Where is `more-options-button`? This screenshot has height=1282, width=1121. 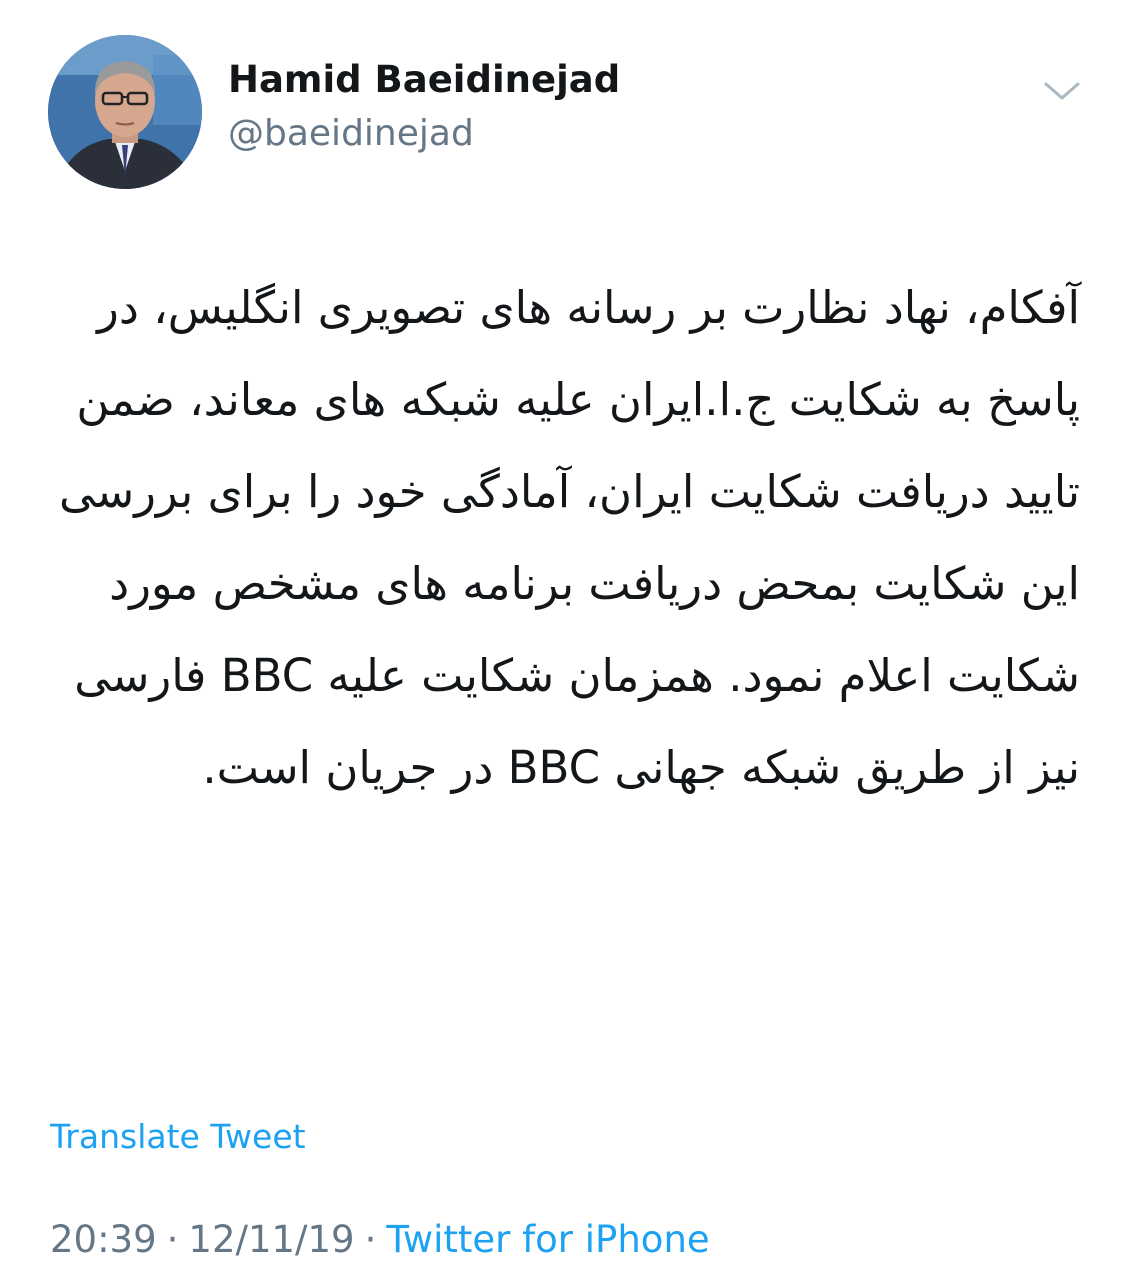
more-options-button is located at coordinates (1062, 91).